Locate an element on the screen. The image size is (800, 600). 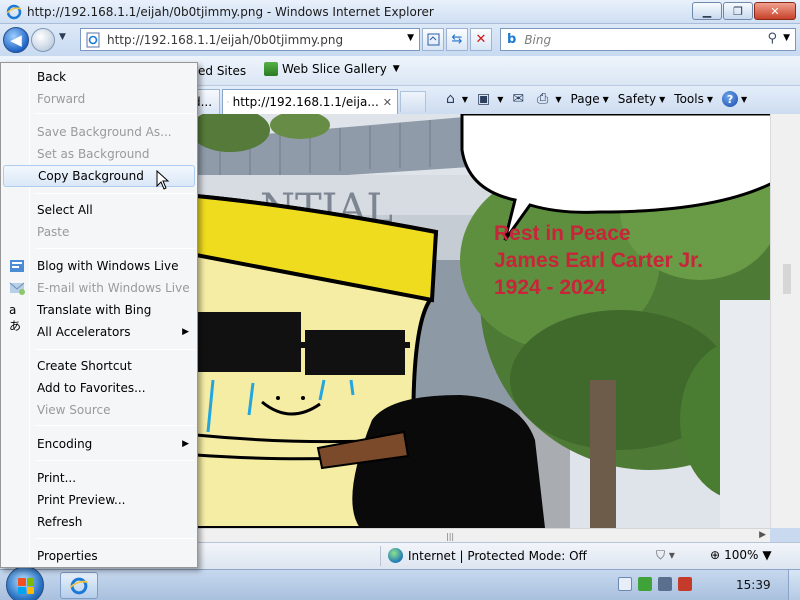
menu-item-label: Back is located at coordinates (52, 77).